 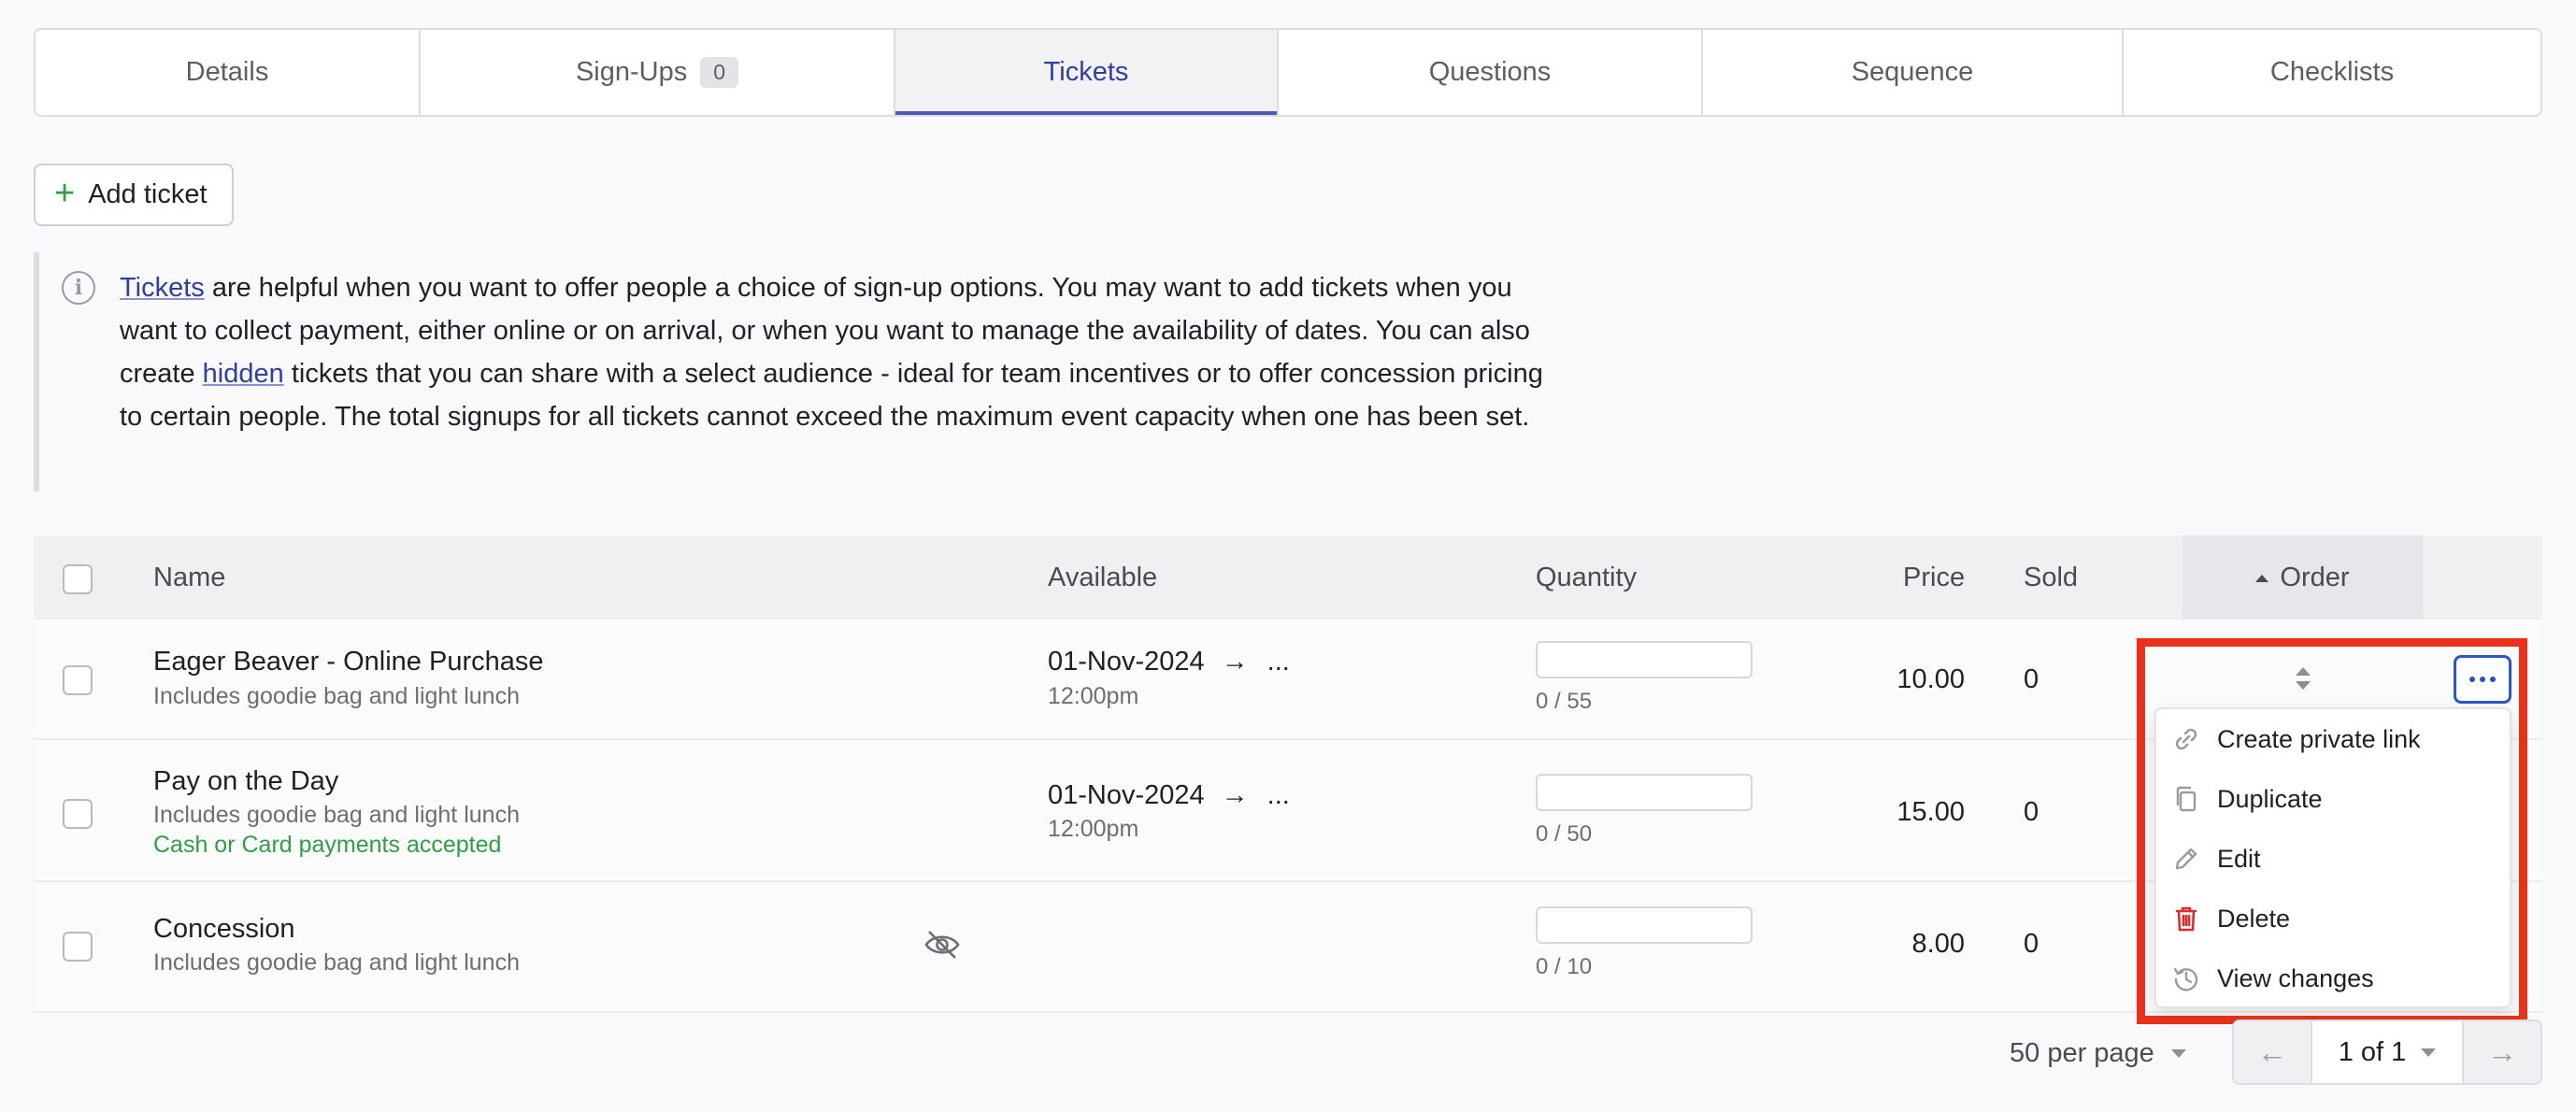 I want to click on menu-item-label: Create private link, so click(x=2319, y=738).